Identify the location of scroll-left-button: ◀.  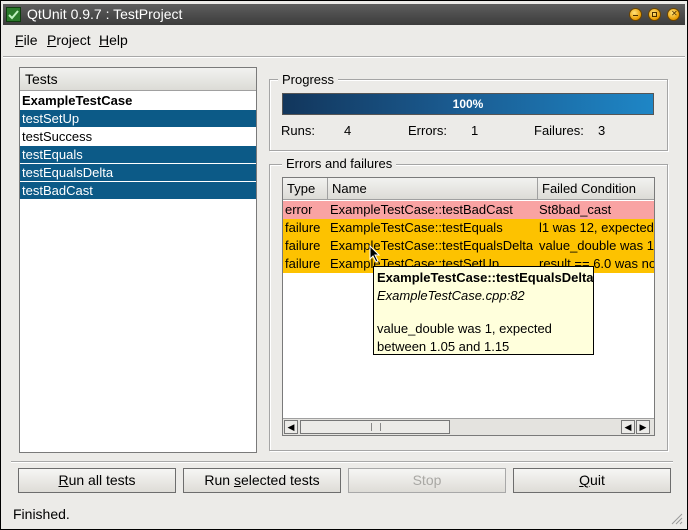
(291, 427).